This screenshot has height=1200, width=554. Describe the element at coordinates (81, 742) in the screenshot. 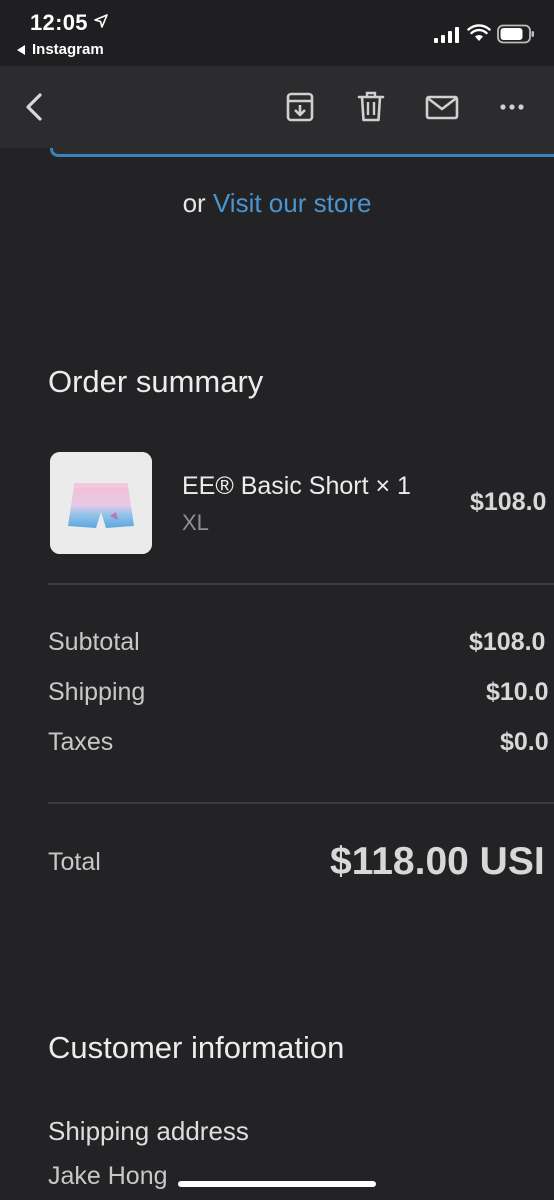

I see `taxes-label: Taxes` at that location.